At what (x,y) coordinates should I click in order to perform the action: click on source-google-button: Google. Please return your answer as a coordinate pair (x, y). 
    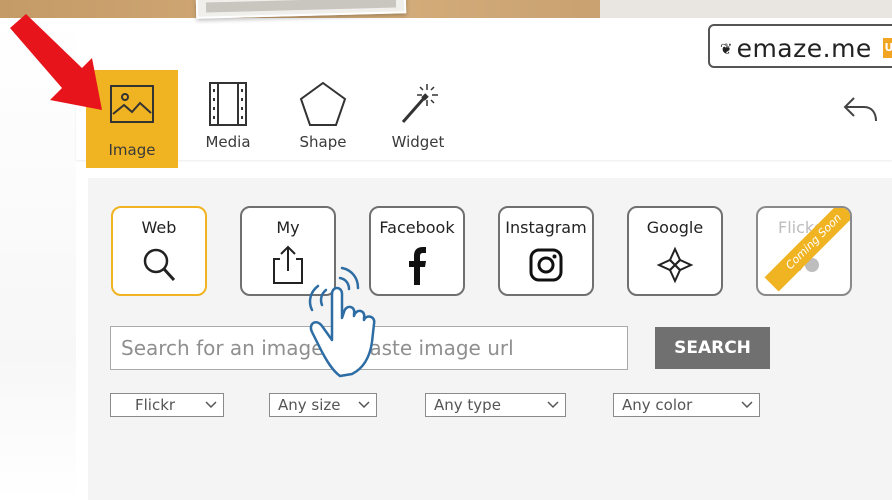
    Looking at the image, I should click on (675, 251).